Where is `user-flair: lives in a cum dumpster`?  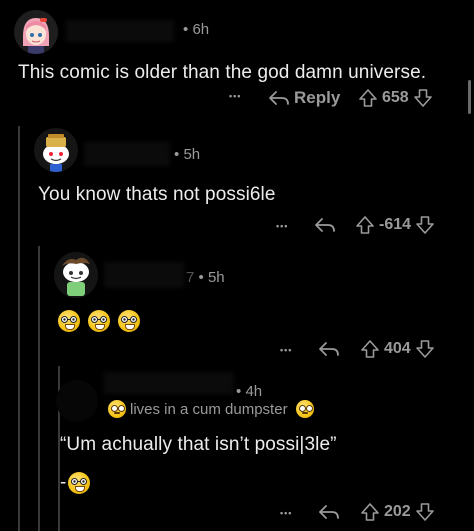 user-flair: lives in a cum dumpster is located at coordinates (211, 409).